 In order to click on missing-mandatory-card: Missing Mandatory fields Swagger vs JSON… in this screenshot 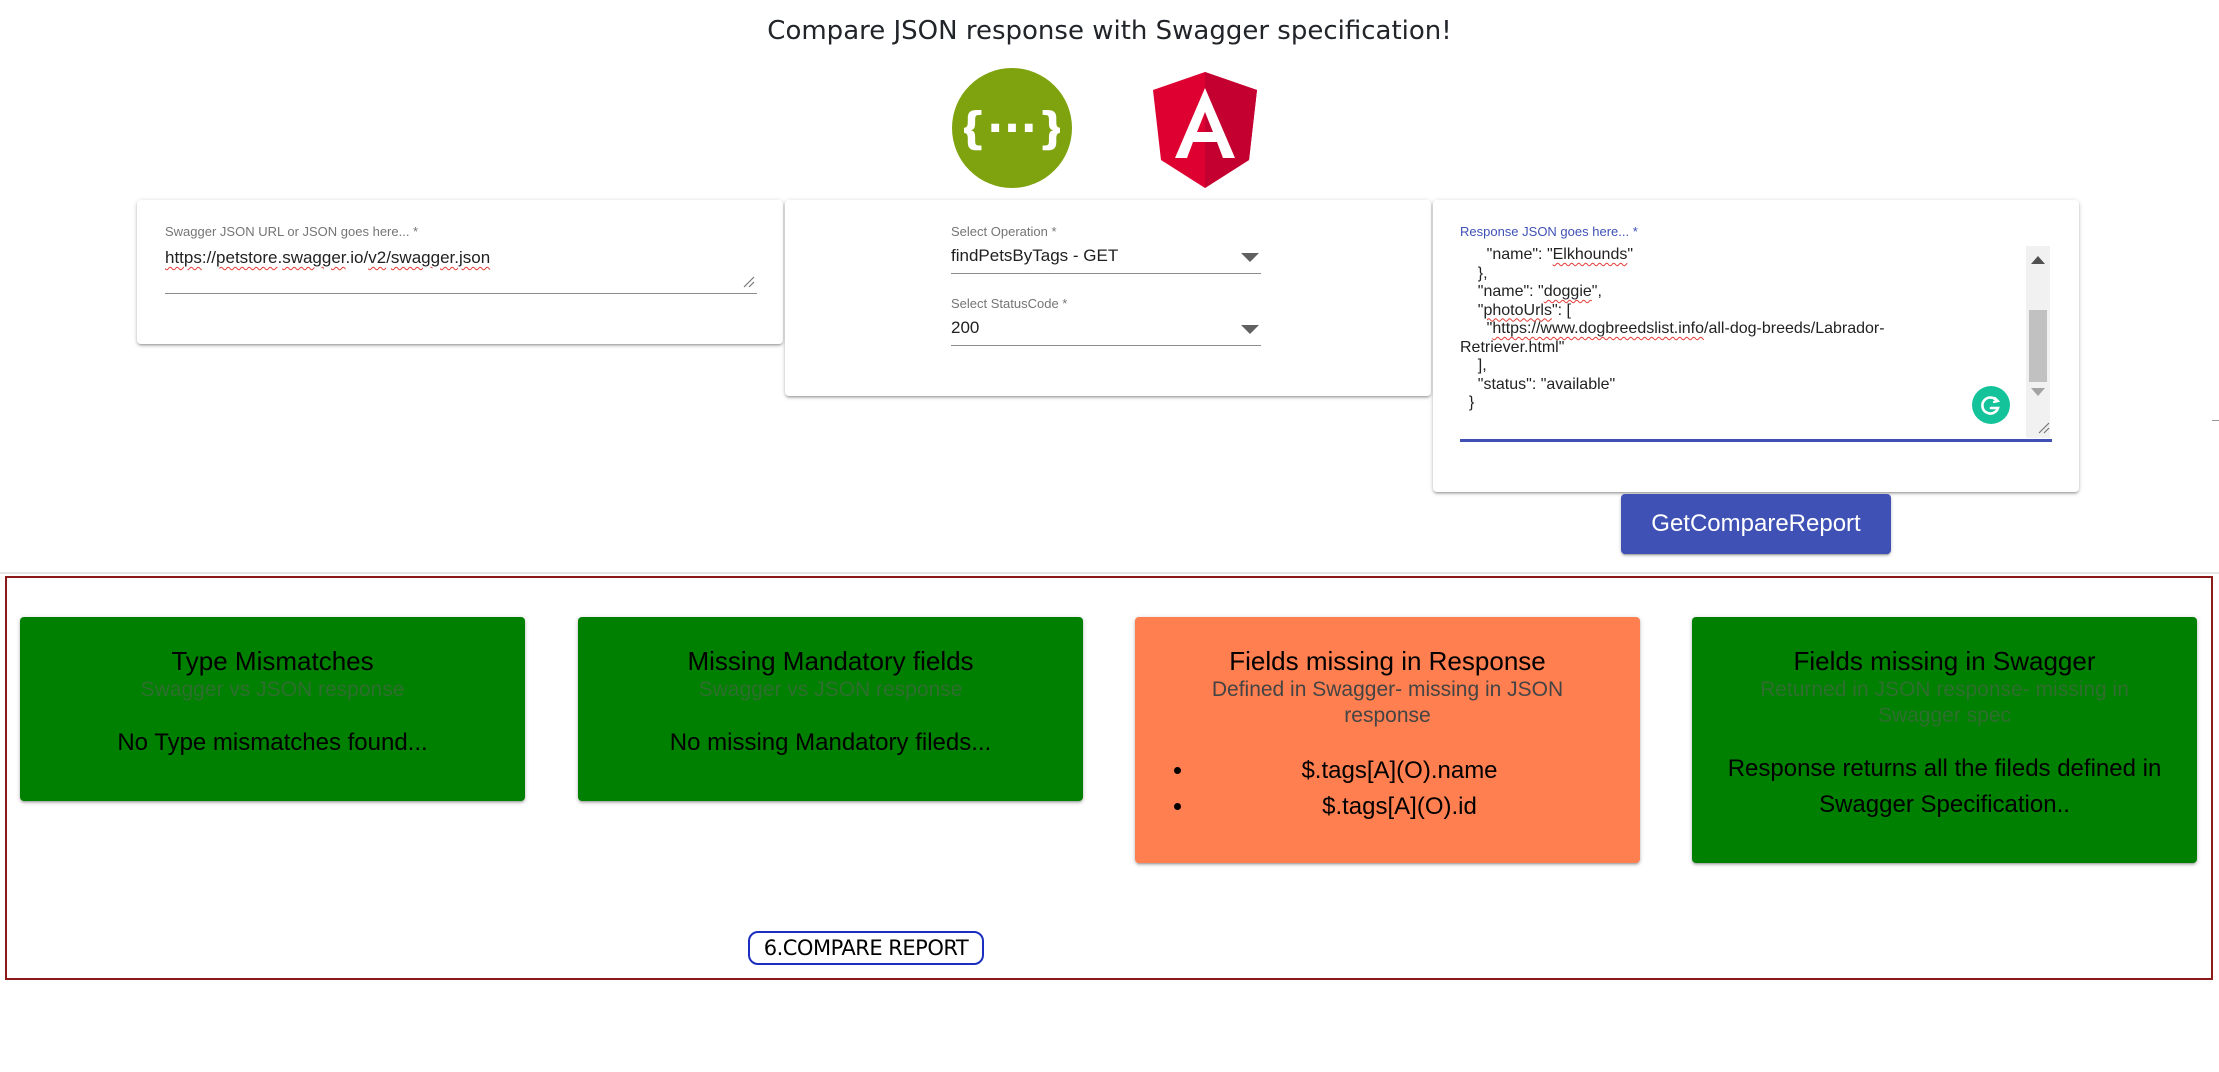, I will do `click(830, 709)`.